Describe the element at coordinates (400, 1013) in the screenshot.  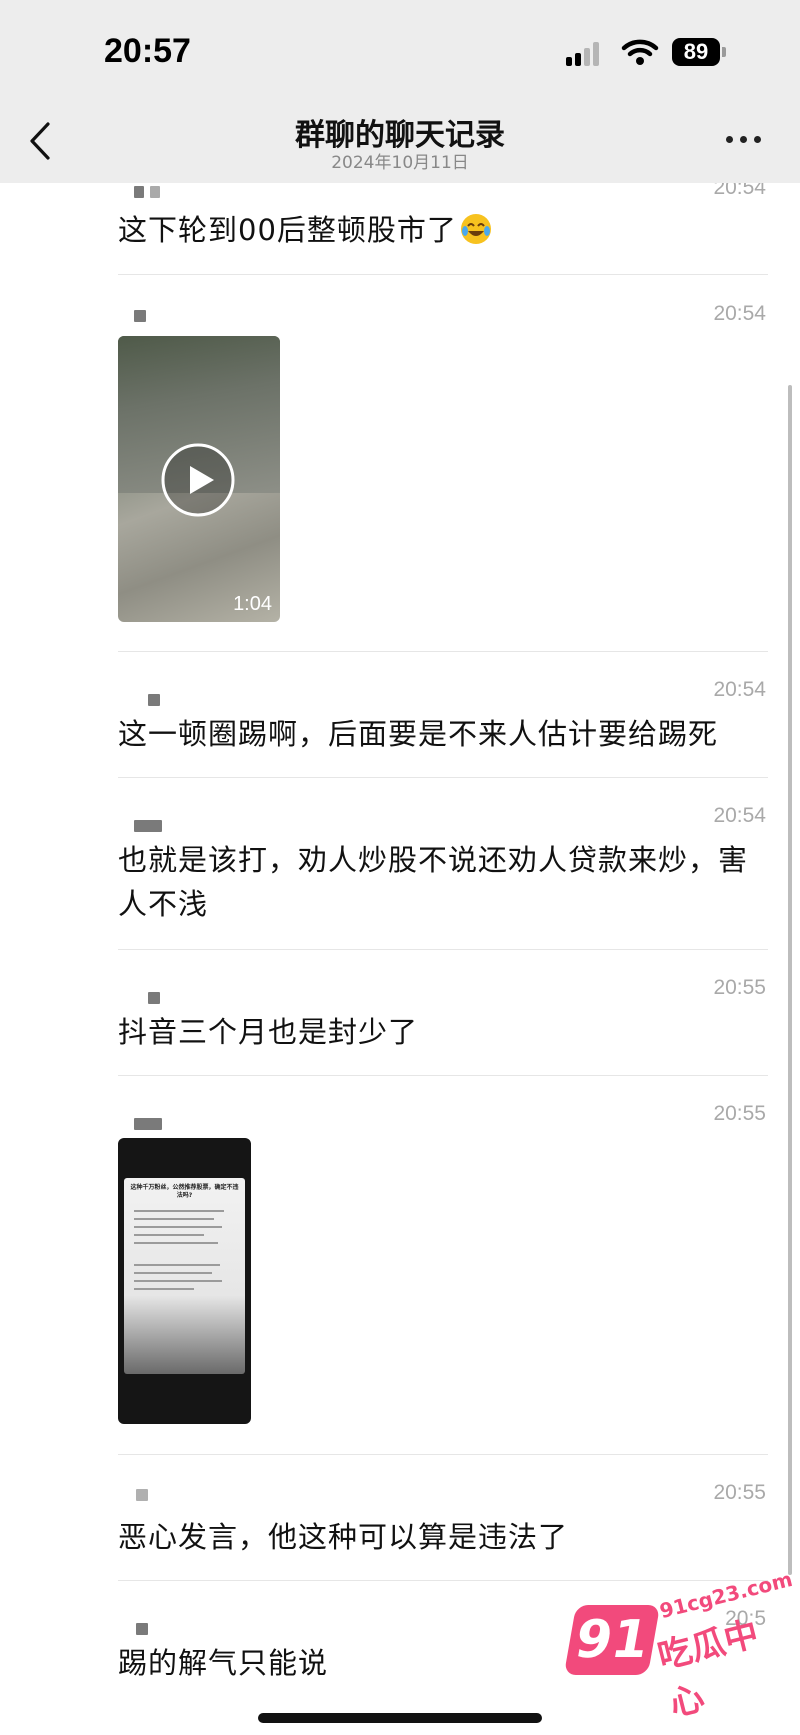
I see `chat-message: 20:55 抖音三个月也是封少了` at that location.